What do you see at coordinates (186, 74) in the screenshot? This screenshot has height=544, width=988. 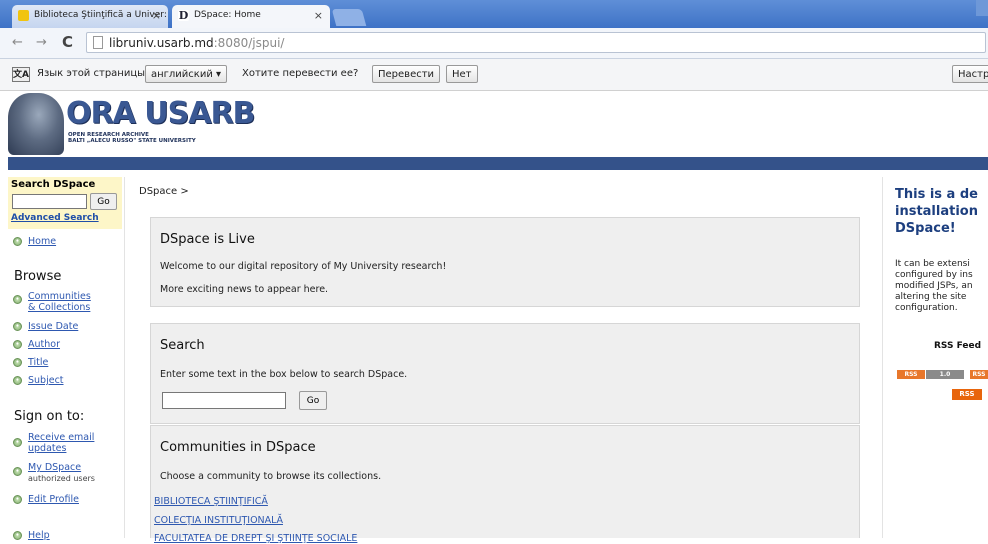 I see `language-select: английский ▾` at bounding box center [186, 74].